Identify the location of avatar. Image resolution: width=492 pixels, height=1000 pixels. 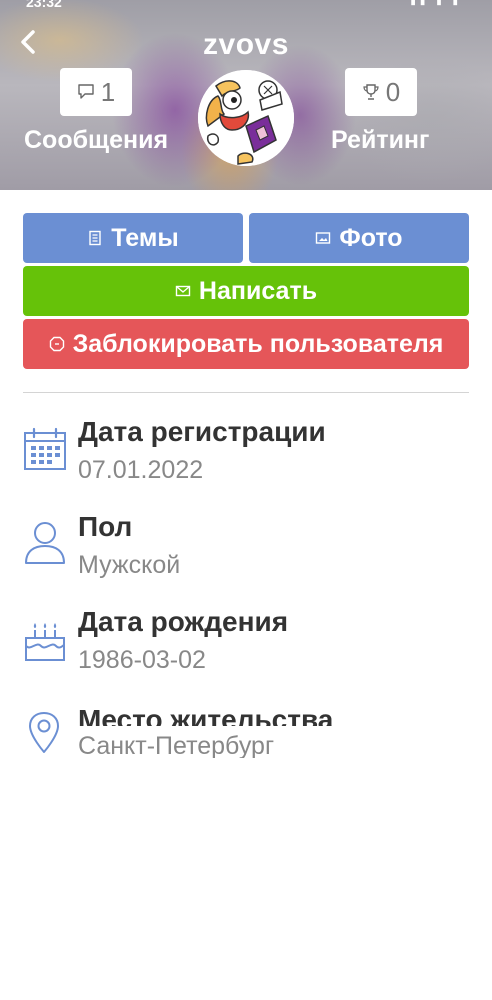
(246, 118).